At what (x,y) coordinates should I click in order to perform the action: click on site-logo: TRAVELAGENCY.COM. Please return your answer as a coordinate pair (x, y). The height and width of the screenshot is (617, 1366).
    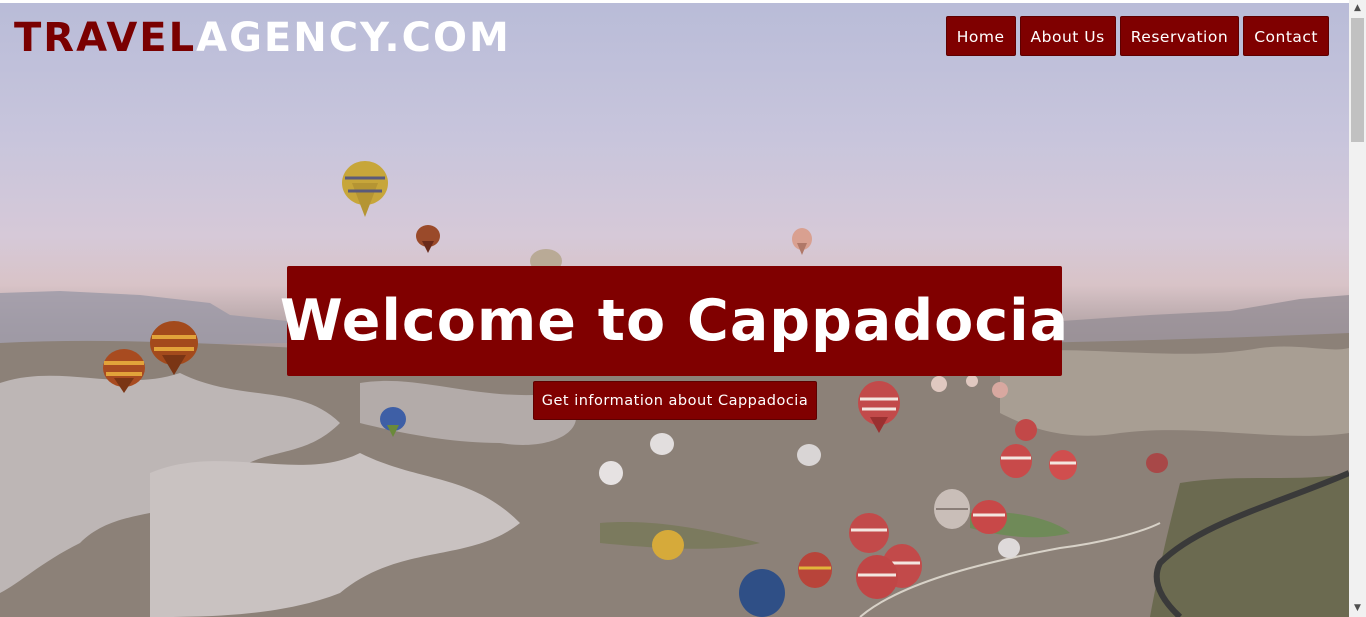
    Looking at the image, I should click on (262, 38).